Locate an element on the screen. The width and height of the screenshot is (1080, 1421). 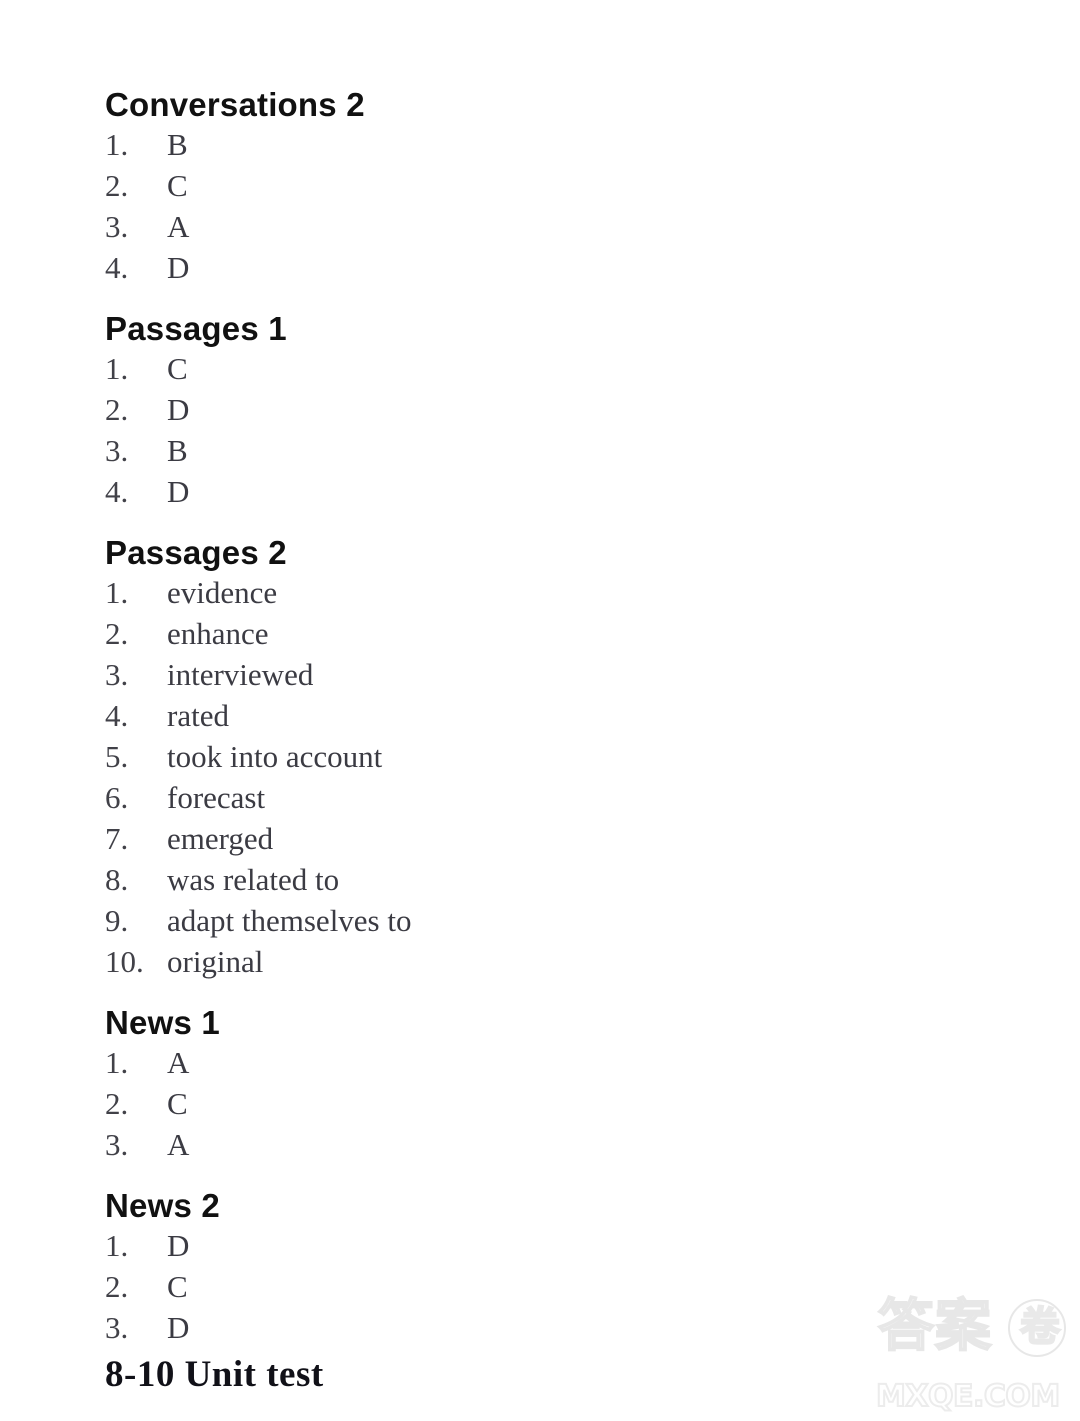
answer-row: 7. emerged is located at coordinates (515, 838).